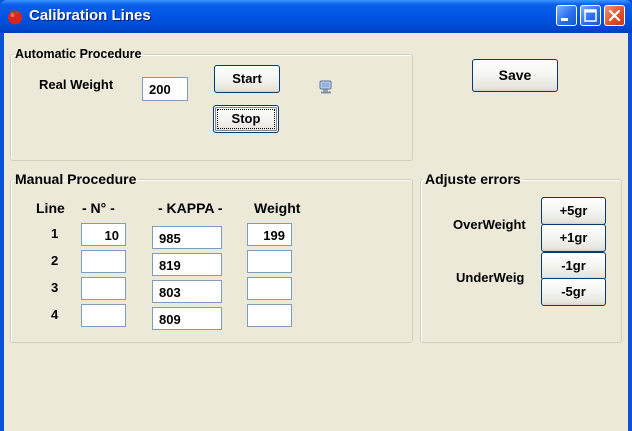 This screenshot has width=632, height=431. Describe the element at coordinates (15, 17) in the screenshot. I see `tomato-app-icon` at that location.